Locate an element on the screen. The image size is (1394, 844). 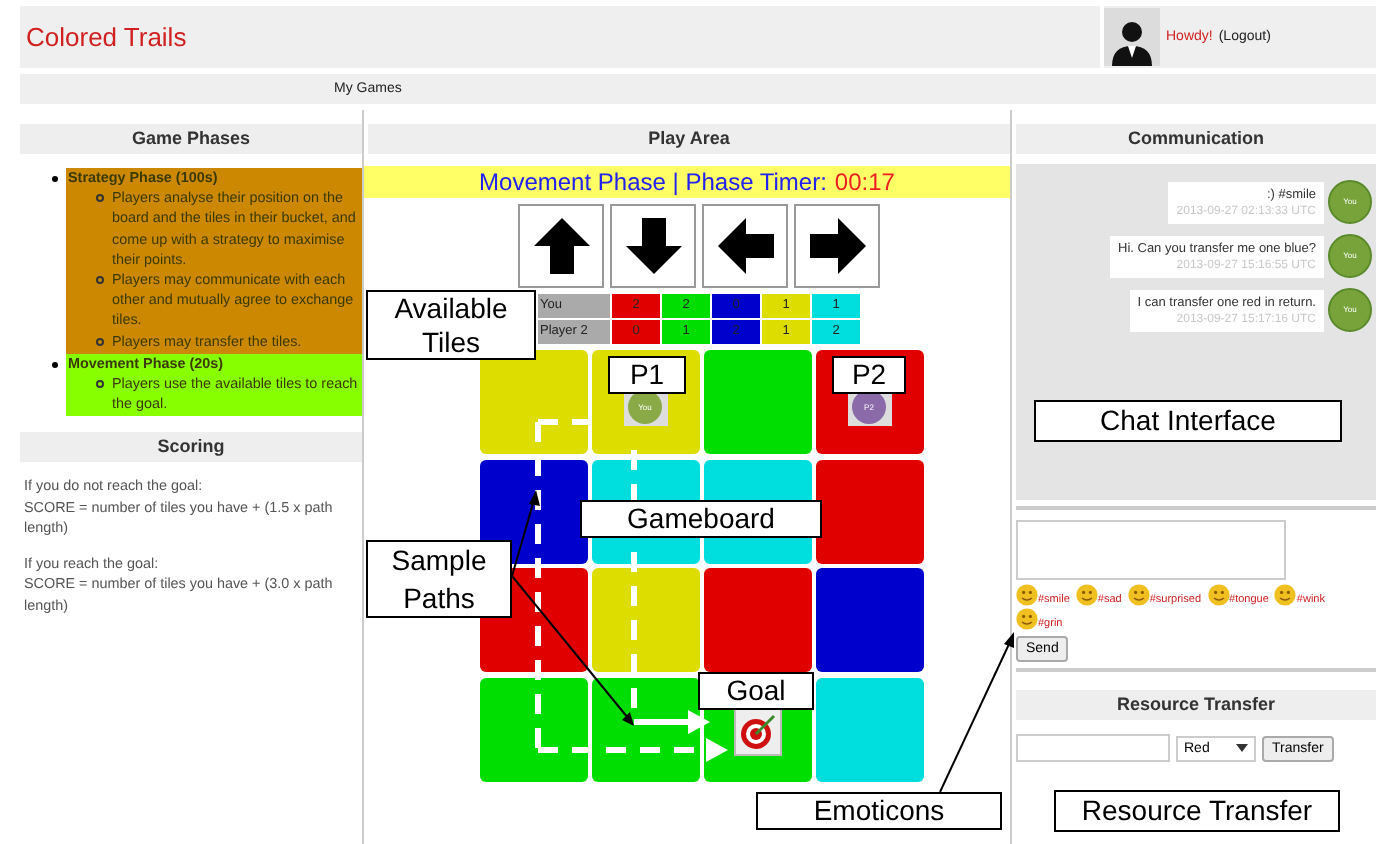
callout-tooltip: Emoticons is located at coordinates (879, 811).